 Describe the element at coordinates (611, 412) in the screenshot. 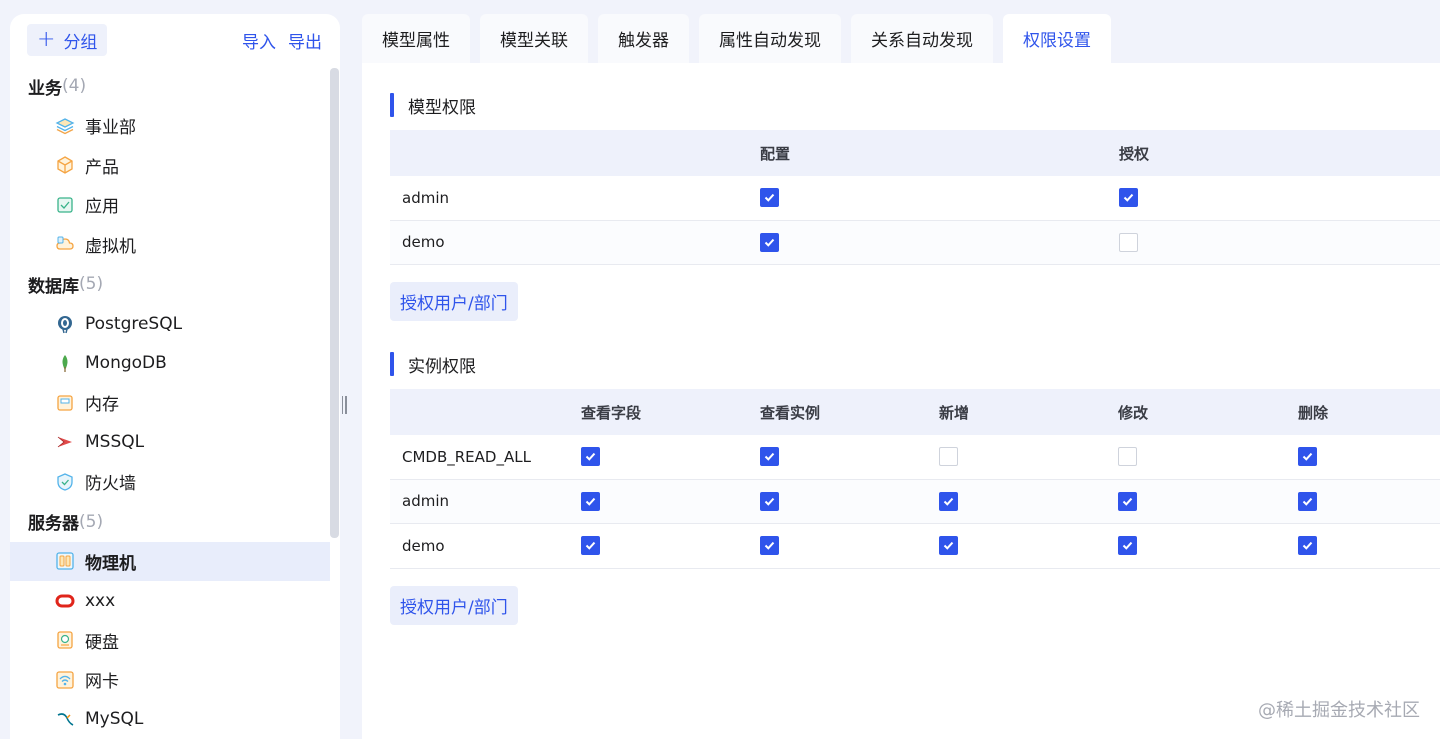

I see `column-header: 查看字段` at that location.